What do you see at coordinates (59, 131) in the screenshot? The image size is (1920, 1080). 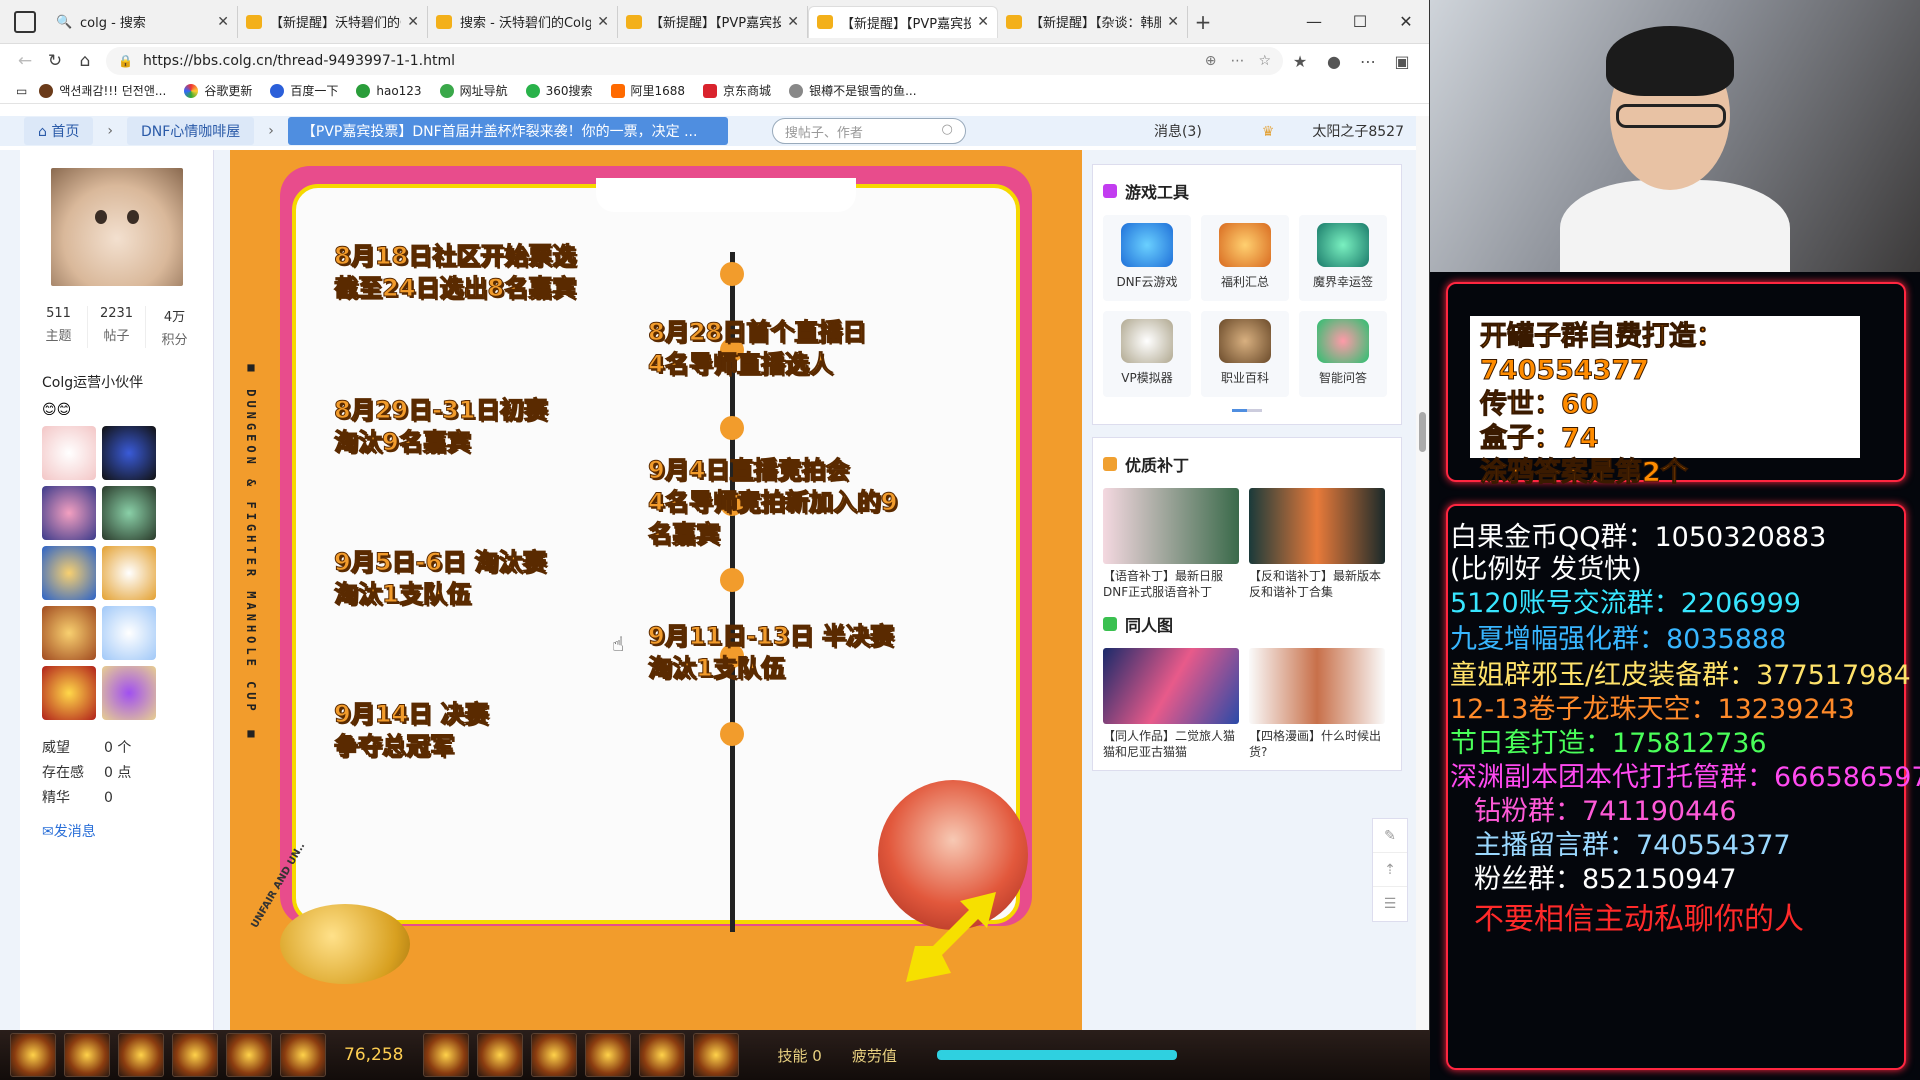 I see `breadcrumb-home: ⌂ 首页` at bounding box center [59, 131].